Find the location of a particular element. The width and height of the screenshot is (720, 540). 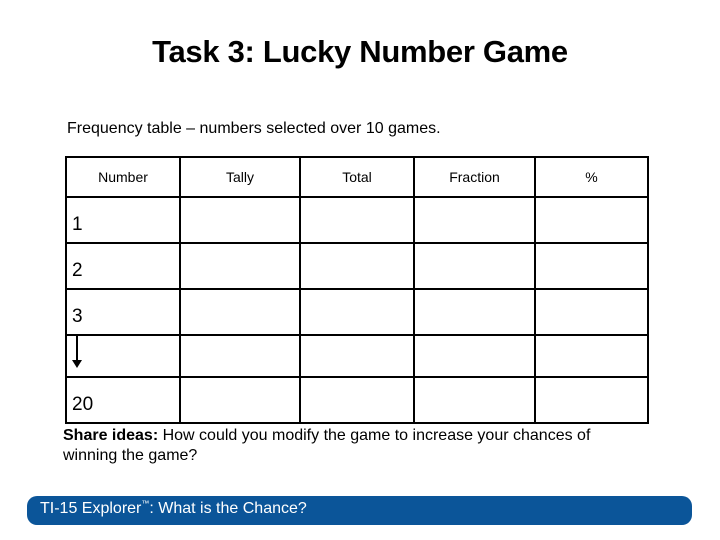

footer-banner: TI-15 Explorer™: What is the Chance? is located at coordinates (359, 510).